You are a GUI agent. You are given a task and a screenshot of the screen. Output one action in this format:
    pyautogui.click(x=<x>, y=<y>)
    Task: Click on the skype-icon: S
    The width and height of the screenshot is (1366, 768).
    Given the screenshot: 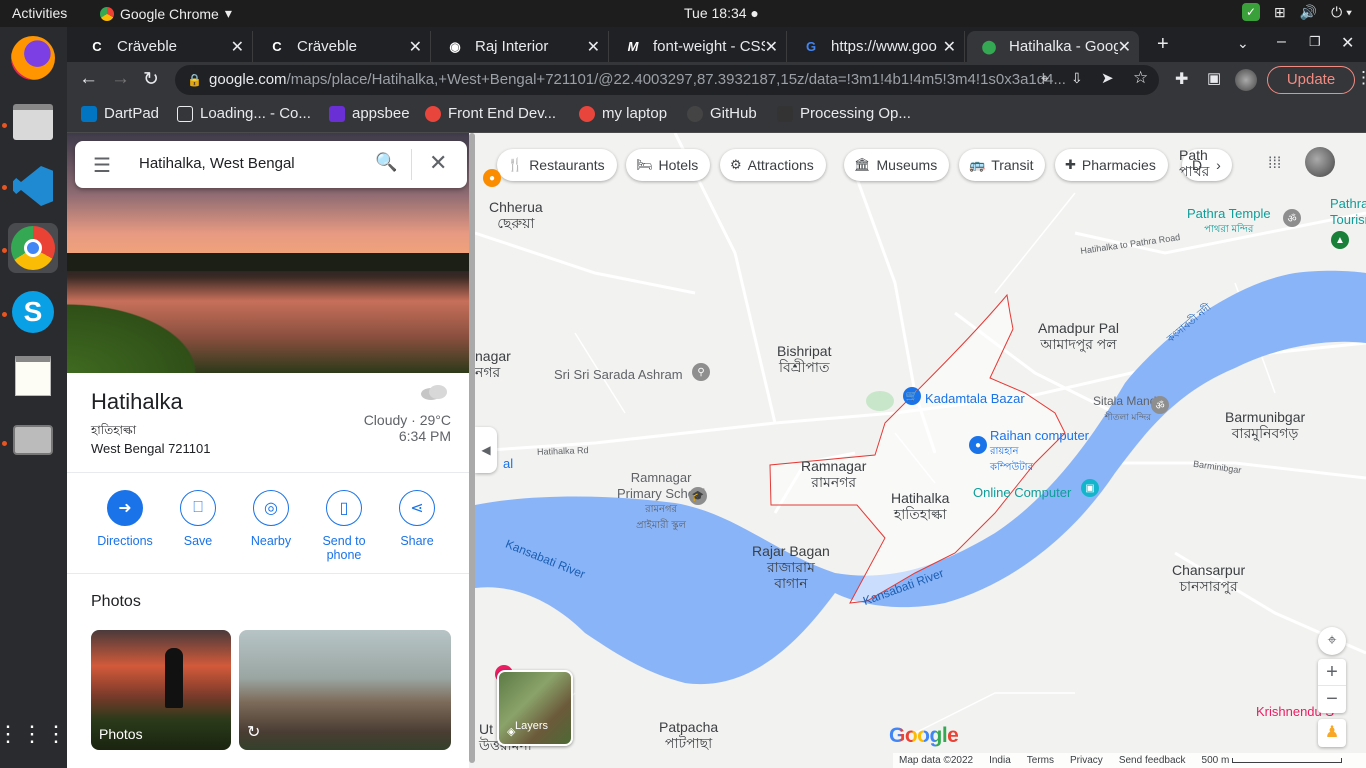 What is the action you would take?
    pyautogui.click(x=33, y=312)
    